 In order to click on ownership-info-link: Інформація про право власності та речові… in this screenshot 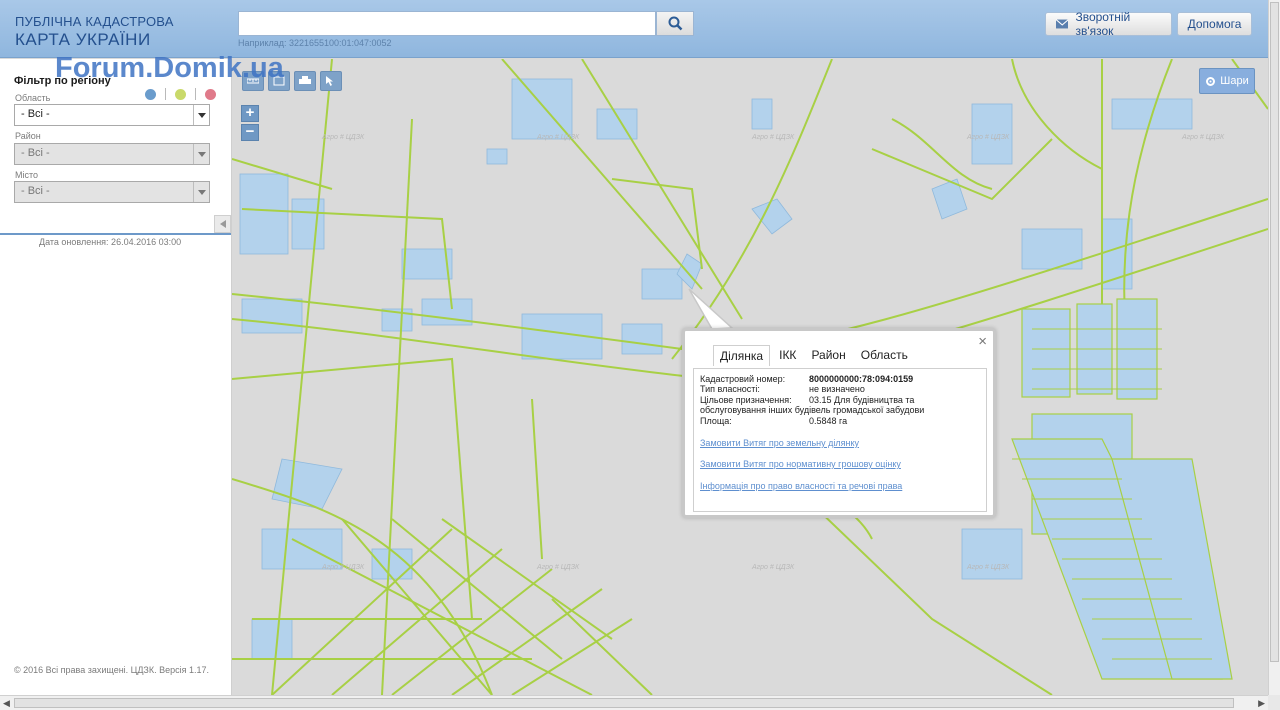, I will do `click(801, 486)`.